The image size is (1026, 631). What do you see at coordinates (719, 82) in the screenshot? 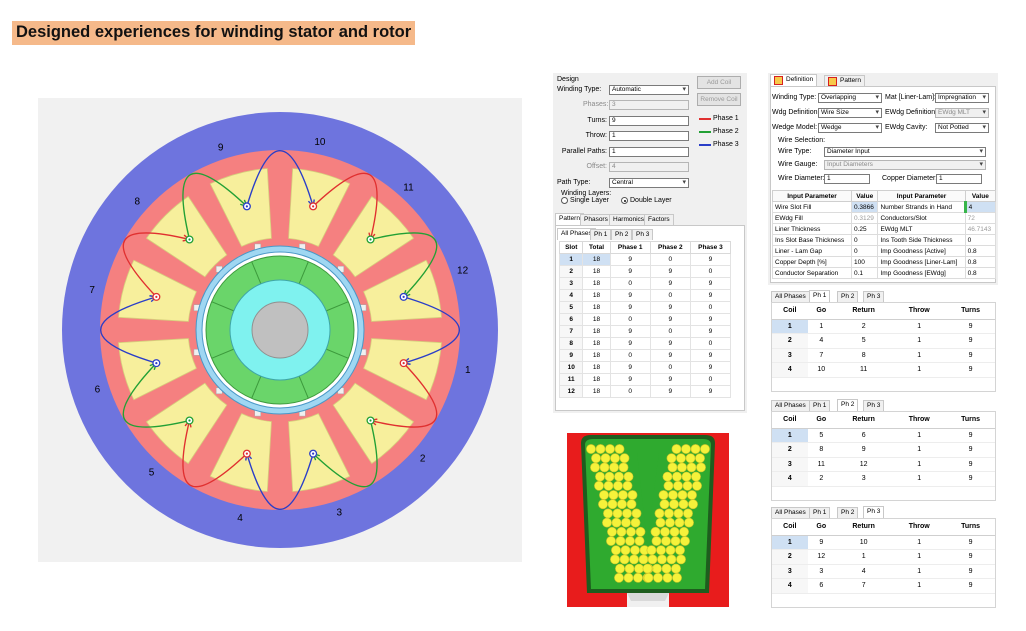
I see `add-coil-button: Add Coil` at bounding box center [719, 82].